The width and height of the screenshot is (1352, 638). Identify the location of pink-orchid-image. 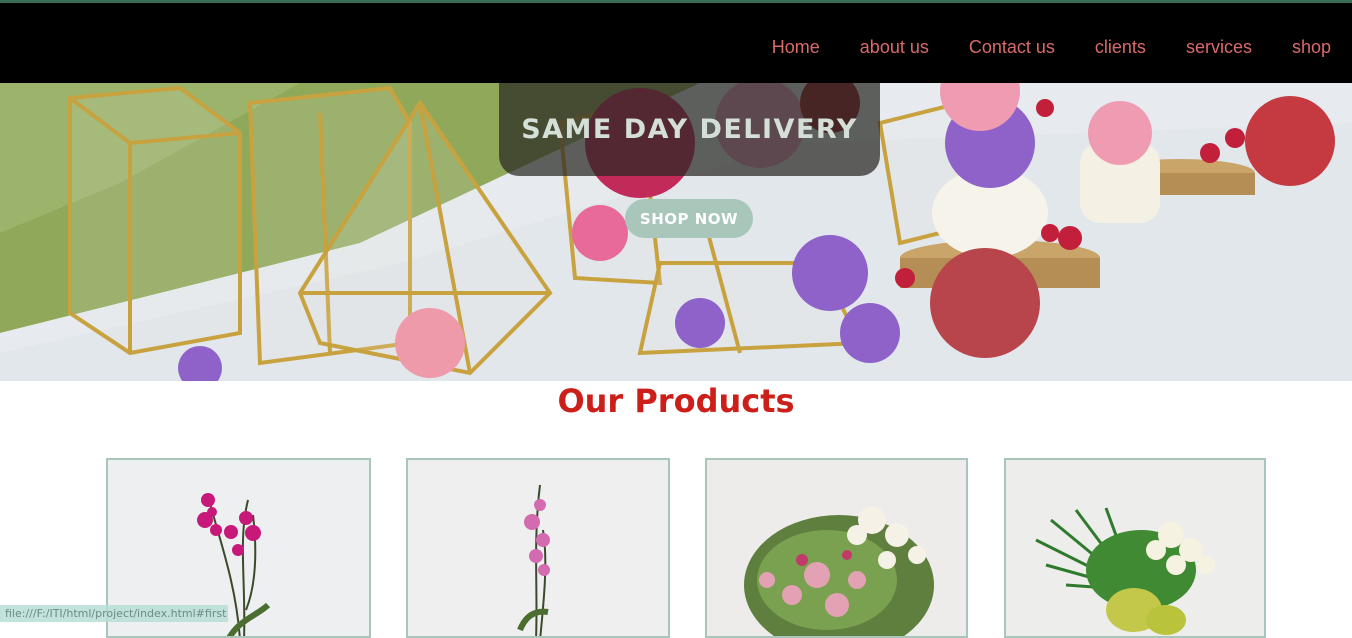
(538, 548).